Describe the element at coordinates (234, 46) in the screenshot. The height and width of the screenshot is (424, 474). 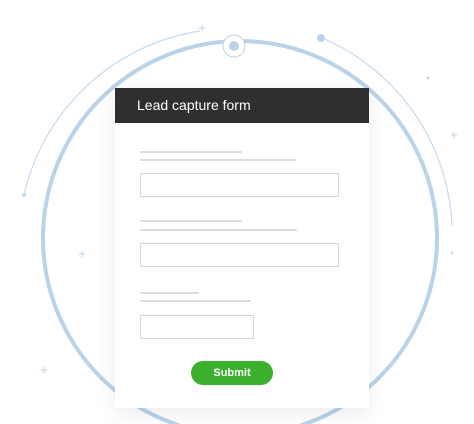
I see `target-ring-icon` at that location.